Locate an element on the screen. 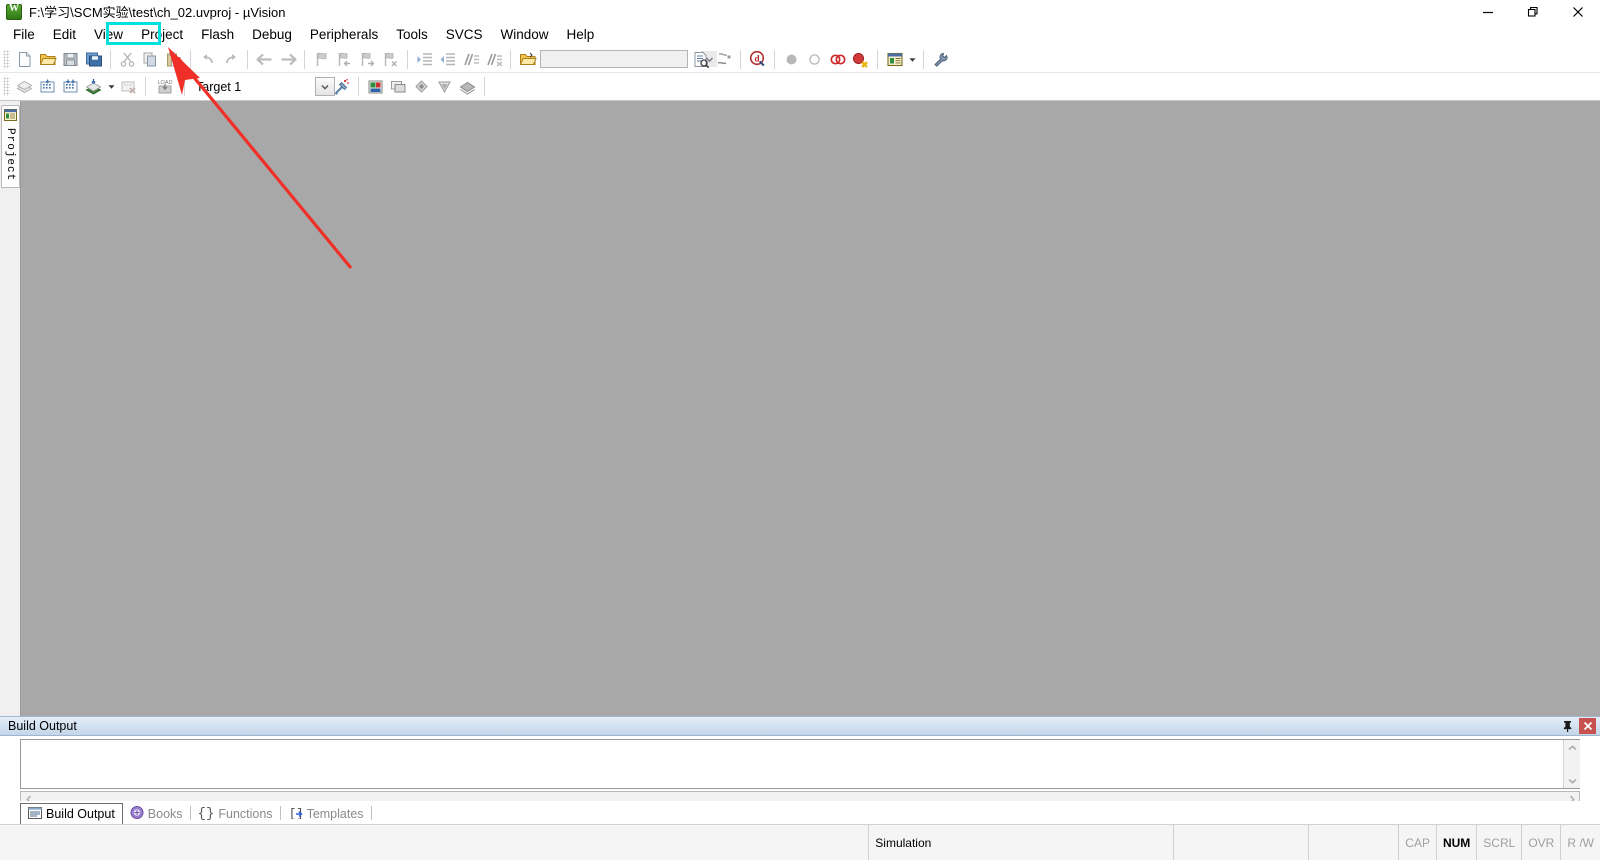  status-mode: Simulation is located at coordinates (1020, 842).